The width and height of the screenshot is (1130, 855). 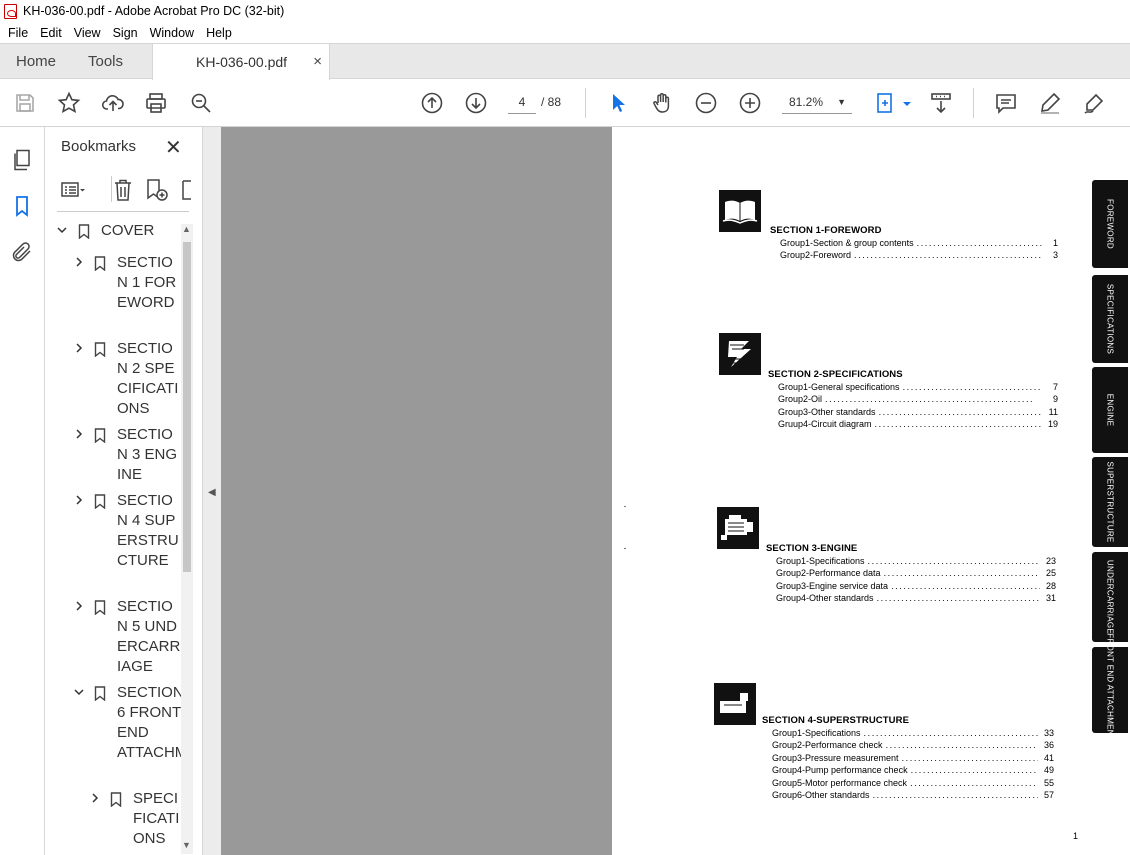 What do you see at coordinates (903, 103) in the screenshot?
I see `fit-dropdown-icon` at bounding box center [903, 103].